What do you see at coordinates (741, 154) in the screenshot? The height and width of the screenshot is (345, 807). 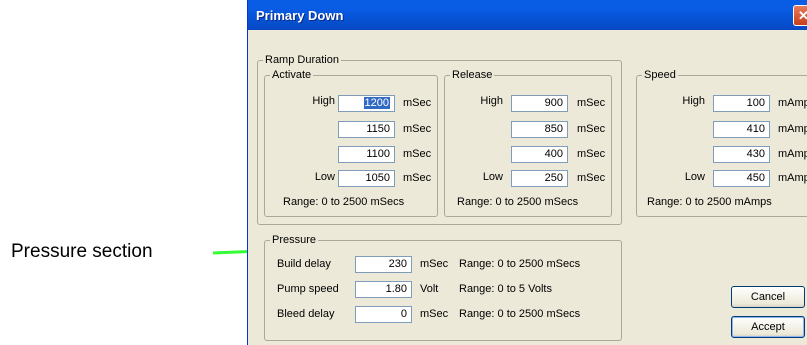 I see `speed-mid2-input: 430` at bounding box center [741, 154].